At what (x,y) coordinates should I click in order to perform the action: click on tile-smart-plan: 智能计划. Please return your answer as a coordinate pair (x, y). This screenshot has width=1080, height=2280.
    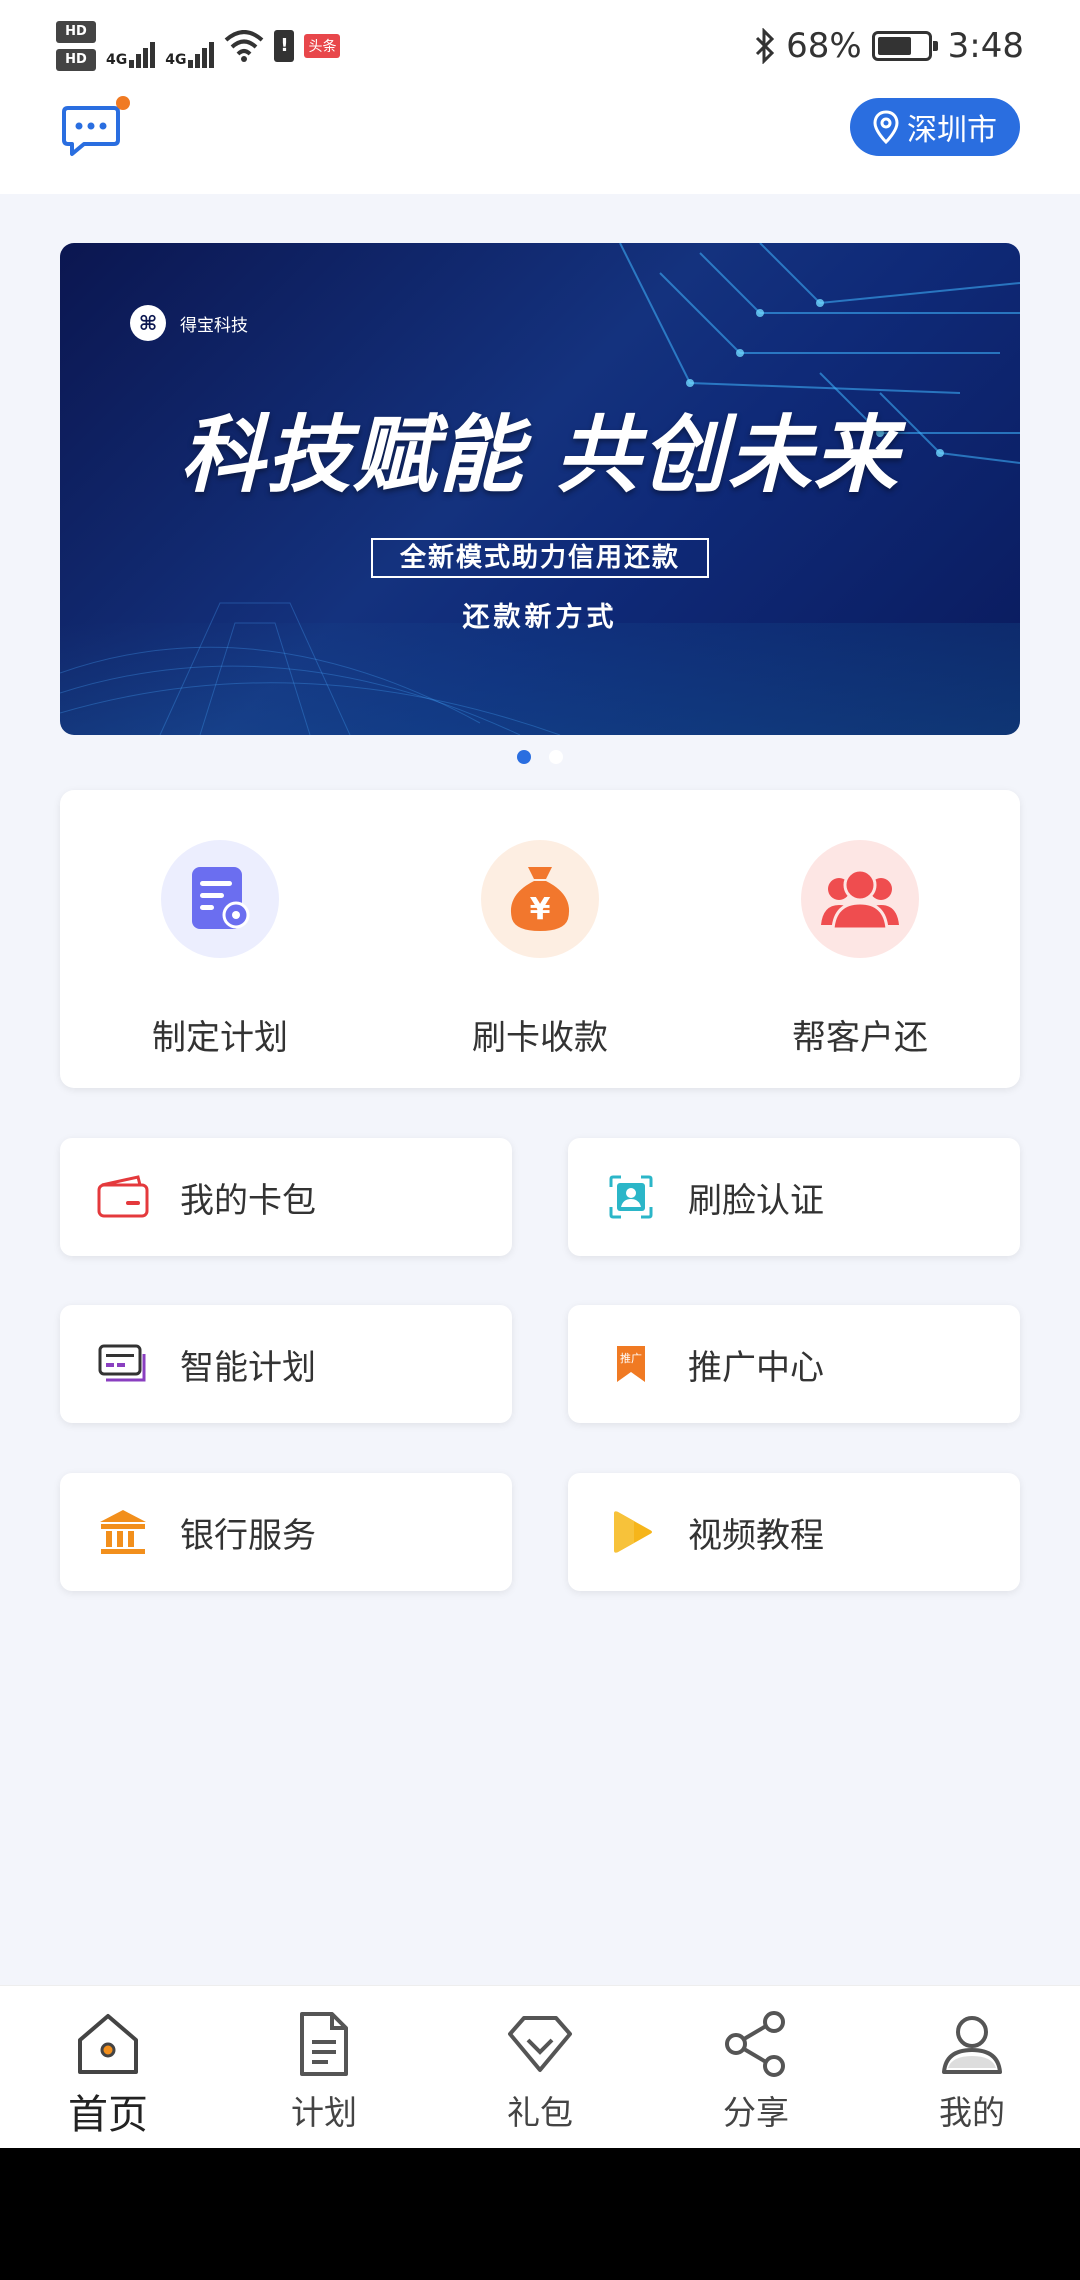
    Looking at the image, I should click on (286, 1364).